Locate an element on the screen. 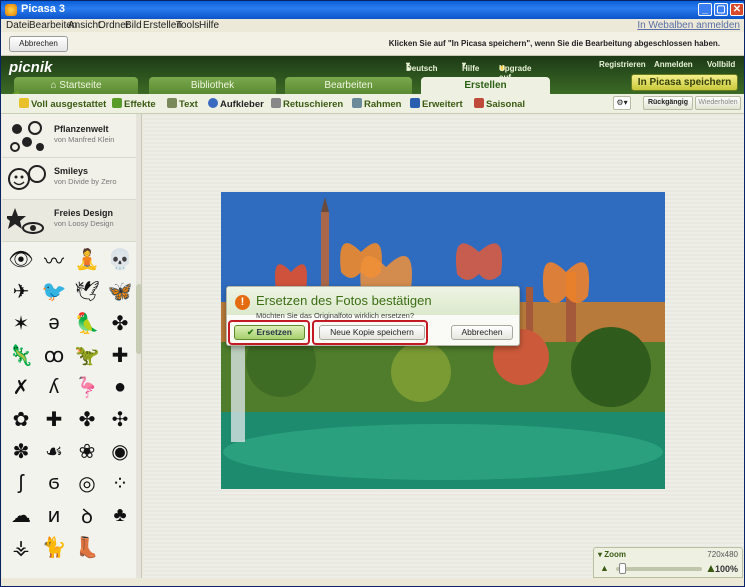  sticker-item: 🦩 is located at coordinates (87, 387).